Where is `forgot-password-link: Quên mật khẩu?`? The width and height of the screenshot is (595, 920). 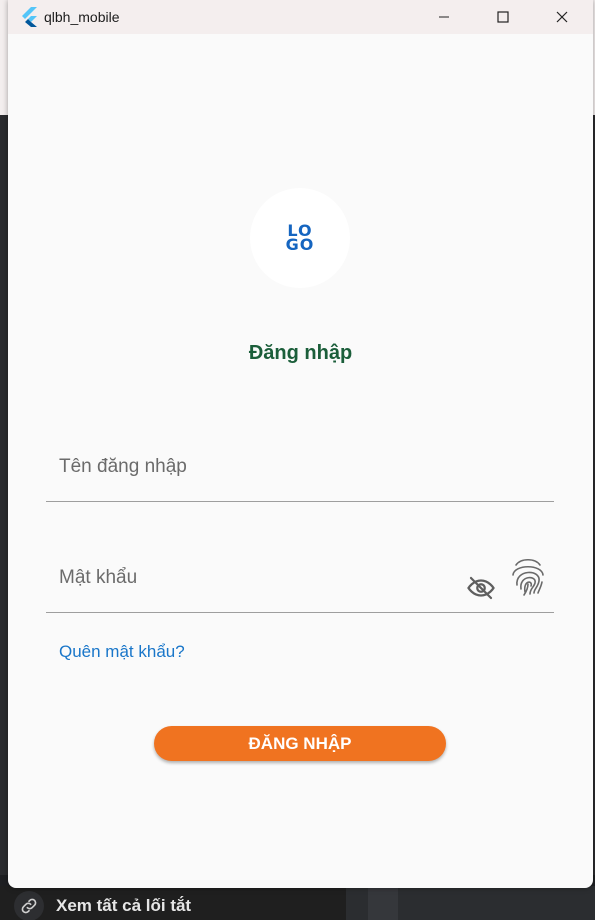 forgot-password-link: Quên mật khẩu? is located at coordinates (122, 652).